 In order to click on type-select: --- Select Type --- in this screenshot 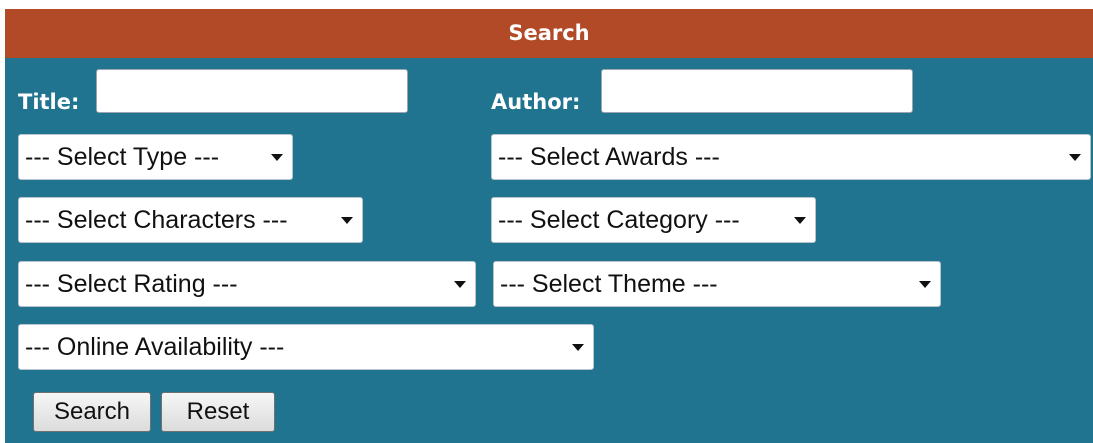, I will do `click(155, 157)`.